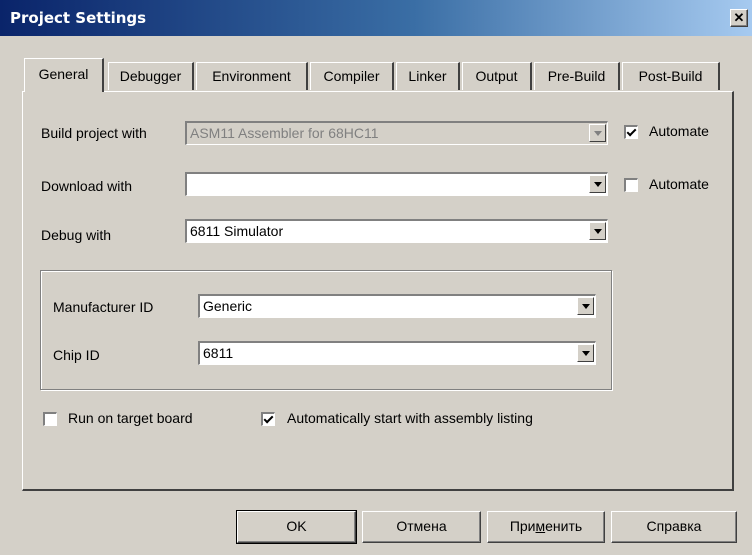  I want to click on auto-start-listing-checkbox, so click(268, 419).